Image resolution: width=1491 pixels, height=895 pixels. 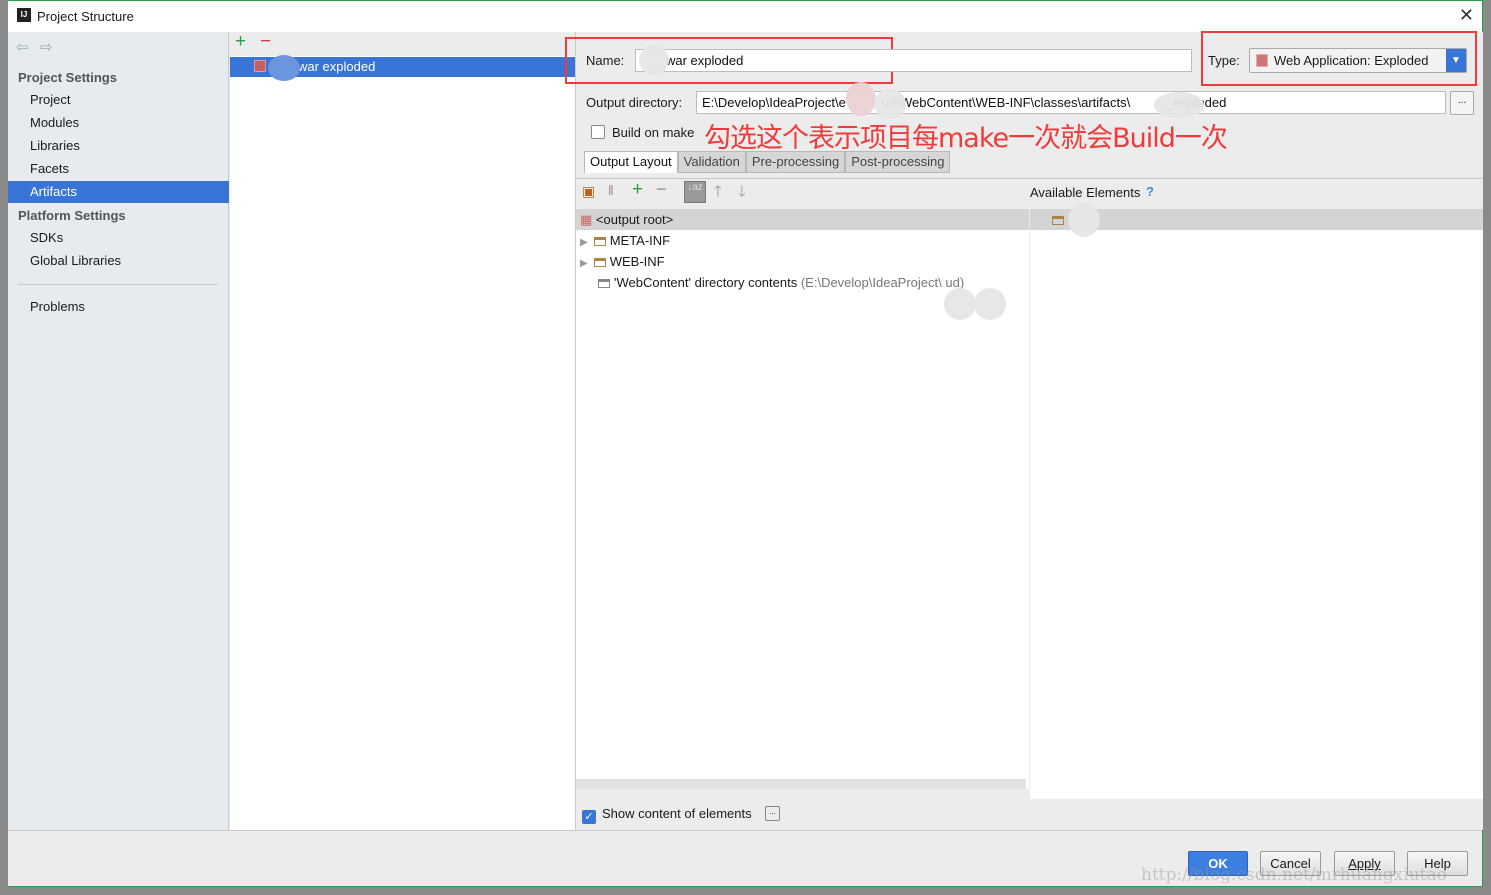 What do you see at coordinates (46, 47) in the screenshot?
I see `forward-arrow-icon: ⇨` at bounding box center [46, 47].